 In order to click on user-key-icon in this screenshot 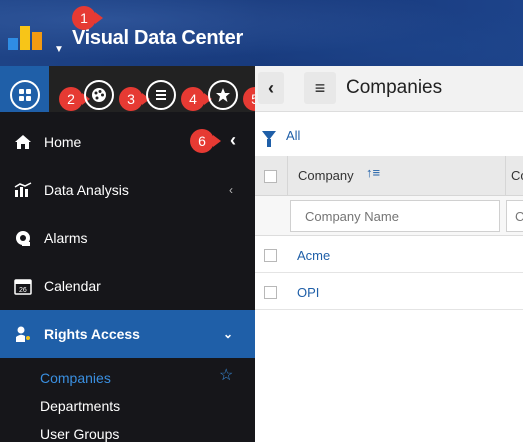, I will do `click(23, 334)`.